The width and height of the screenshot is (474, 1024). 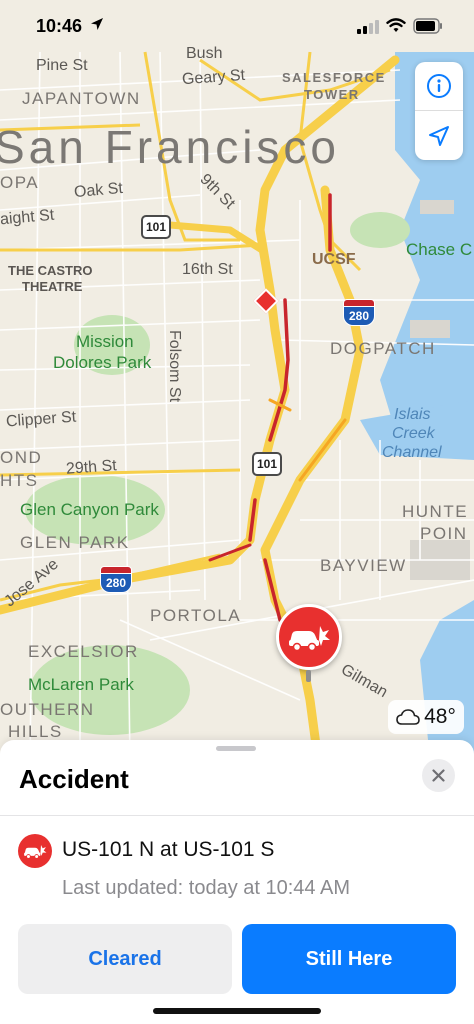 What do you see at coordinates (196, 615) in the screenshot?
I see `area-label: PORTOLA` at bounding box center [196, 615].